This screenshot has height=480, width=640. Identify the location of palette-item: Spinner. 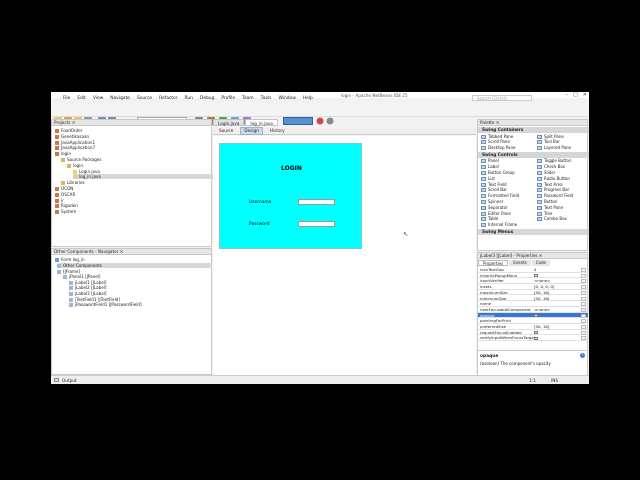
(492, 201).